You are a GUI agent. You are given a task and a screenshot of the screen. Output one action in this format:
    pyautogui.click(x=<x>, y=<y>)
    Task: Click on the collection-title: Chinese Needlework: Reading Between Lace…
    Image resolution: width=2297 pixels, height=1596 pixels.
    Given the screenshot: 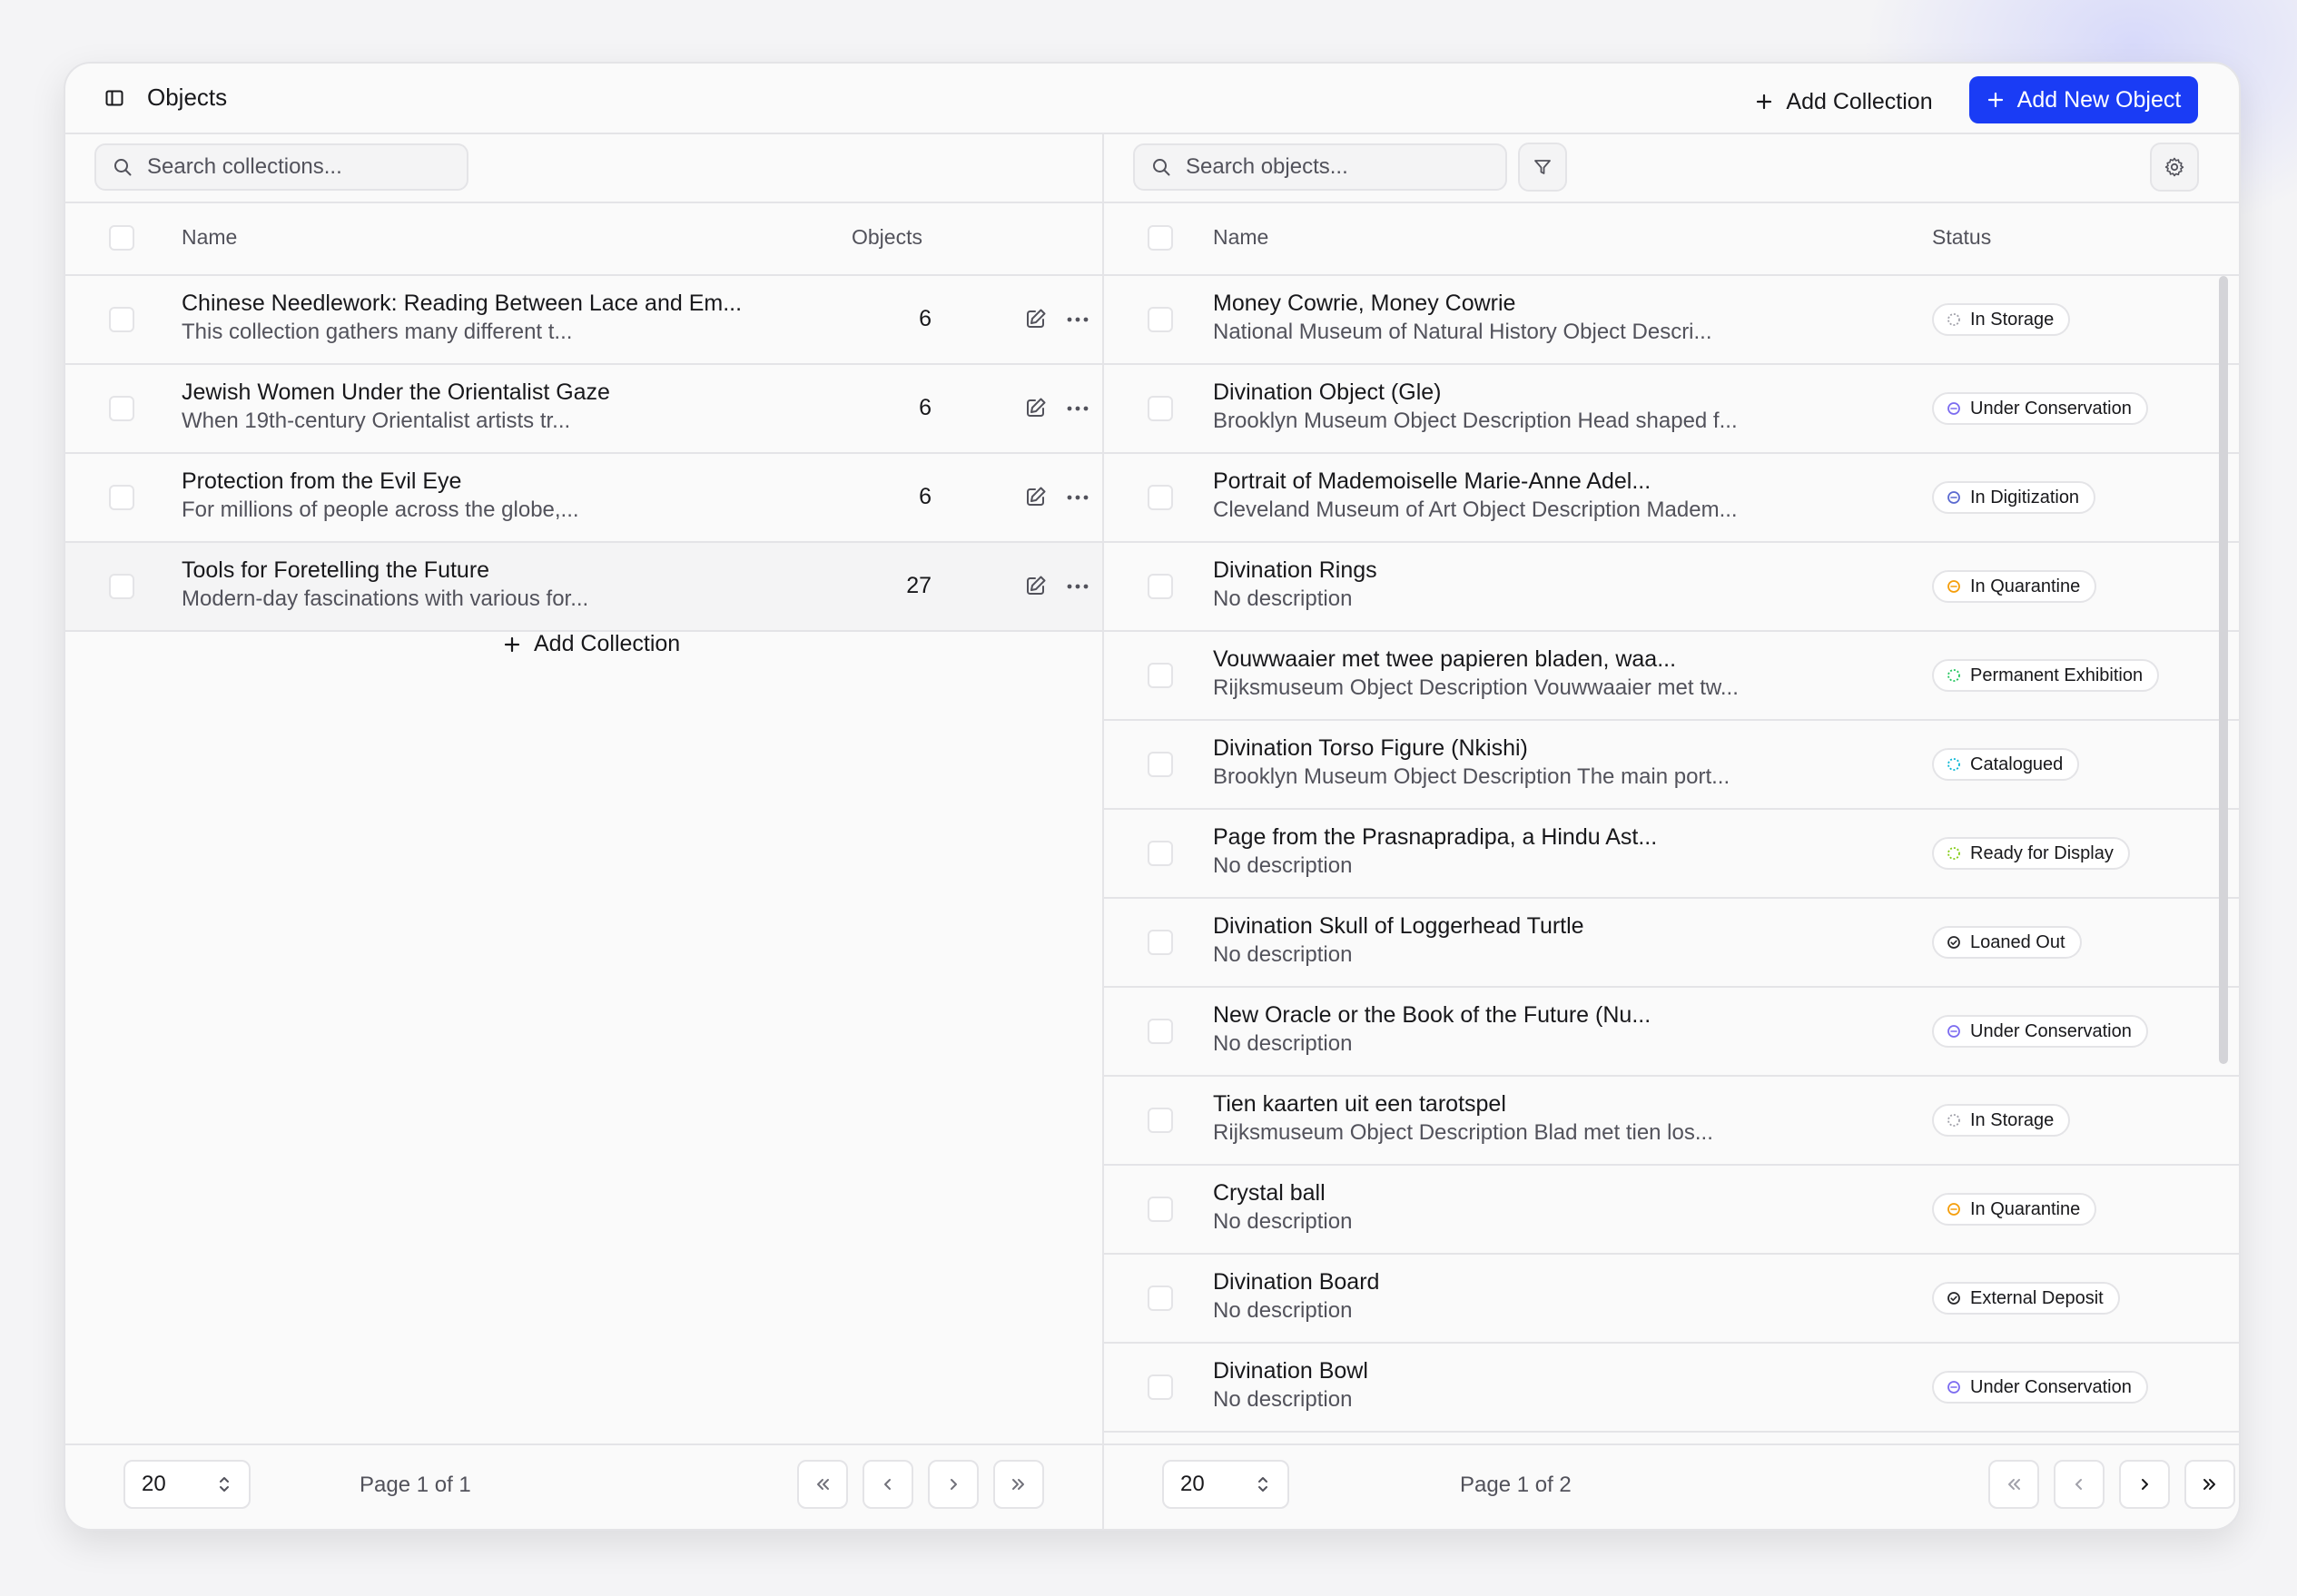 What is the action you would take?
    pyautogui.click(x=462, y=303)
    